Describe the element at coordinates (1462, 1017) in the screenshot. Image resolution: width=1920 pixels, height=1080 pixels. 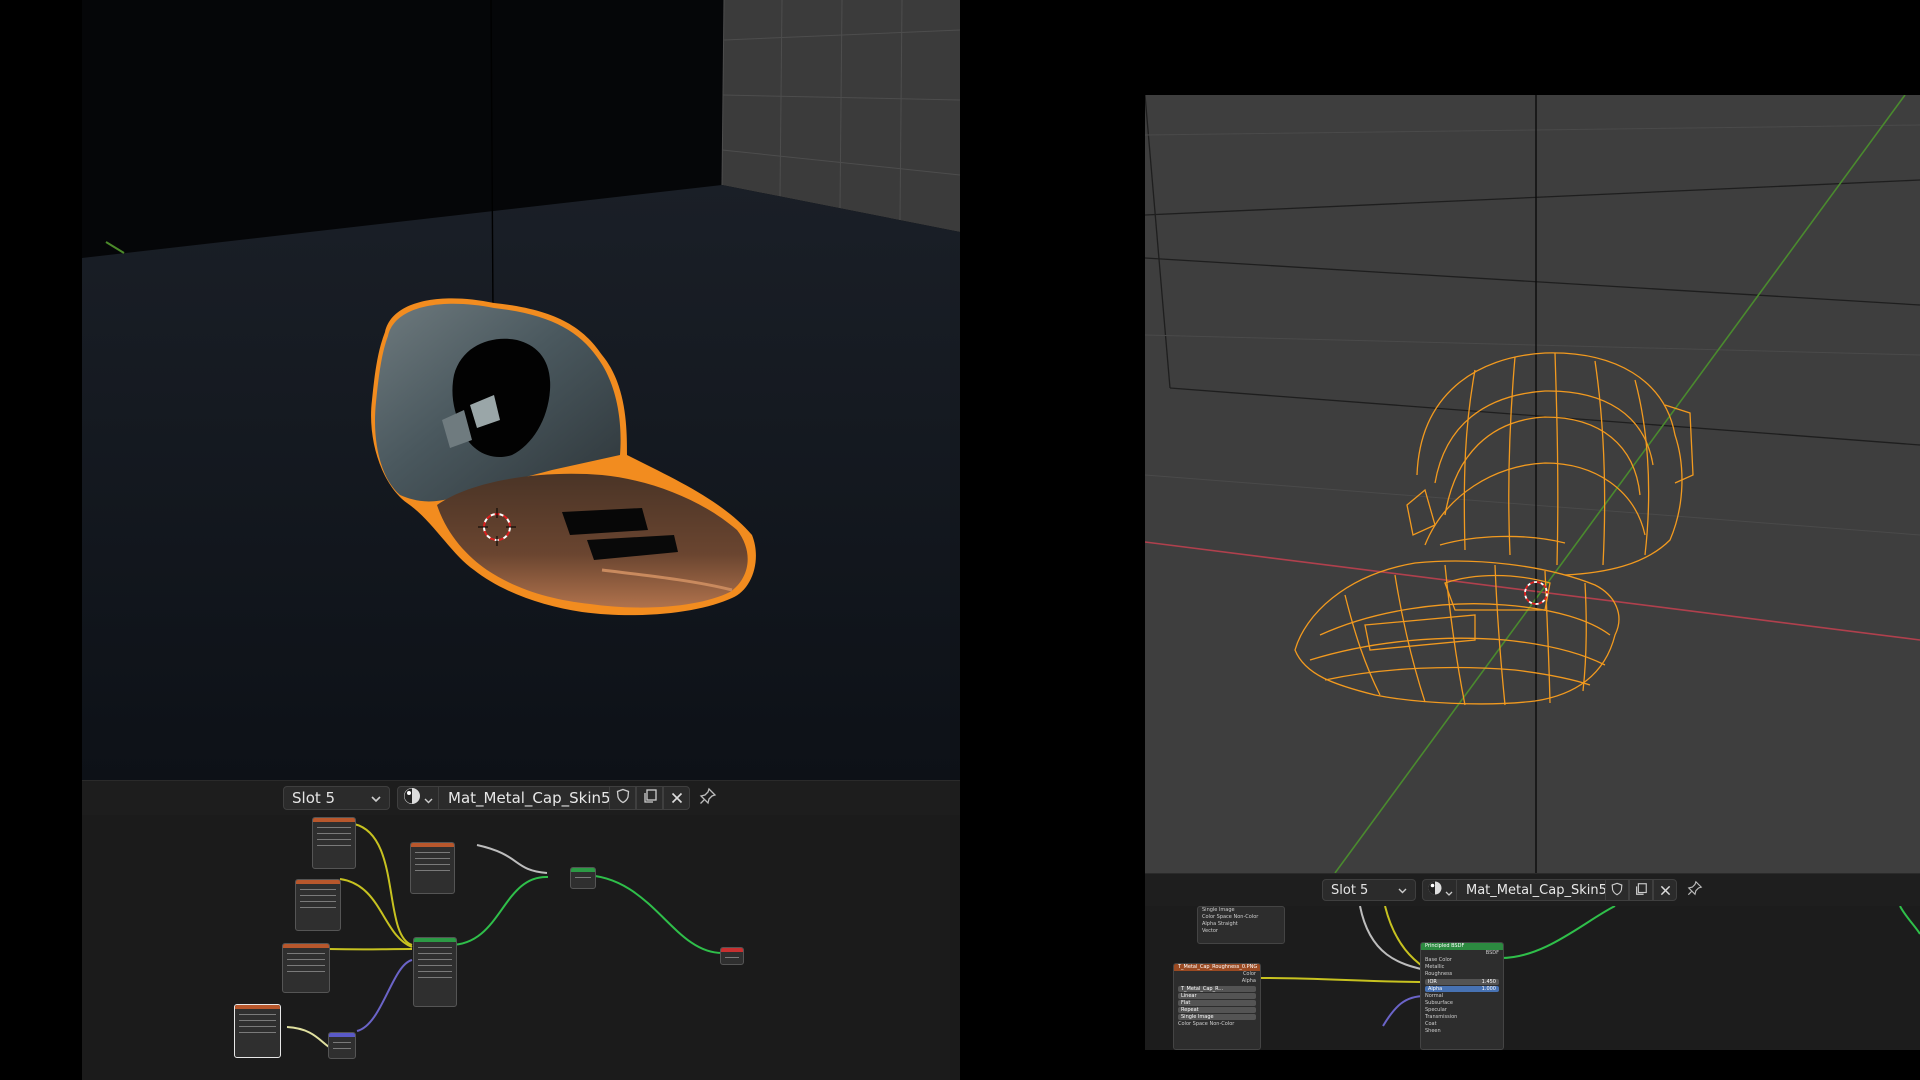
I see `node-section: Transmission` at that location.